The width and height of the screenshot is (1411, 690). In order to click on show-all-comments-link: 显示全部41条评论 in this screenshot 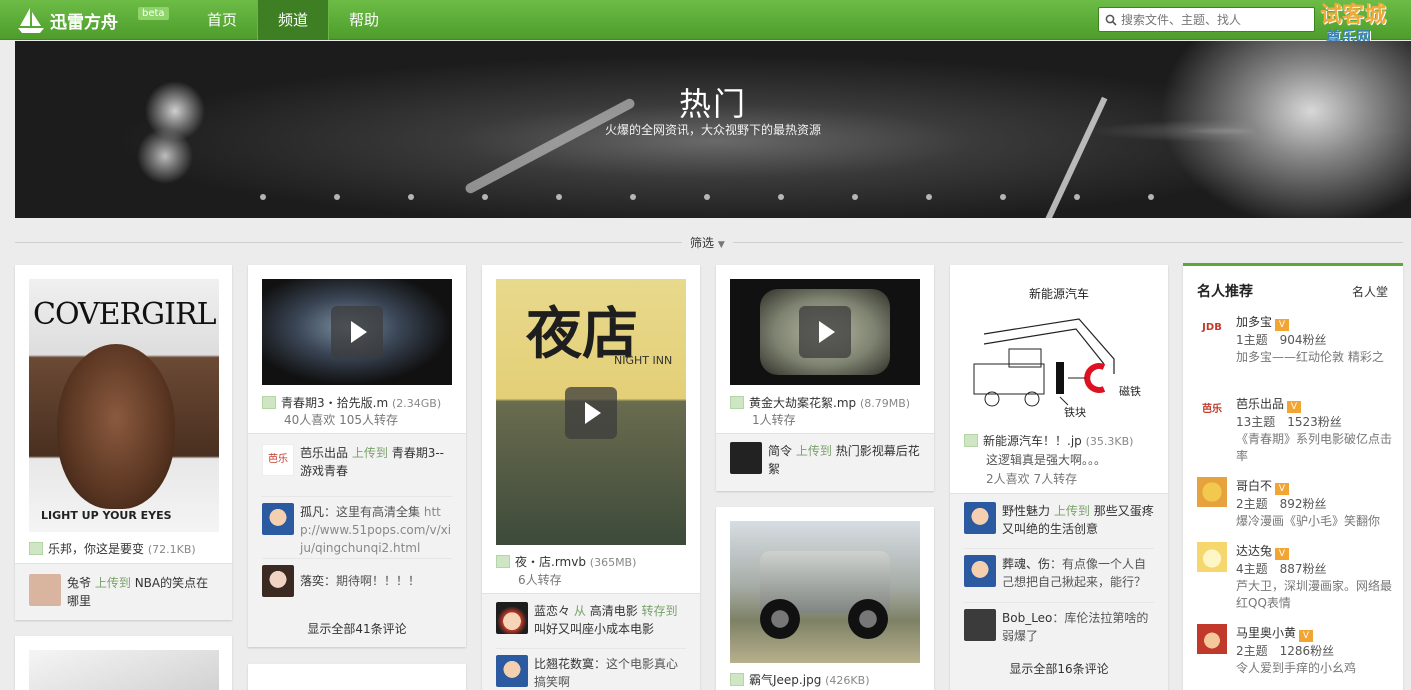, I will do `click(357, 628)`.